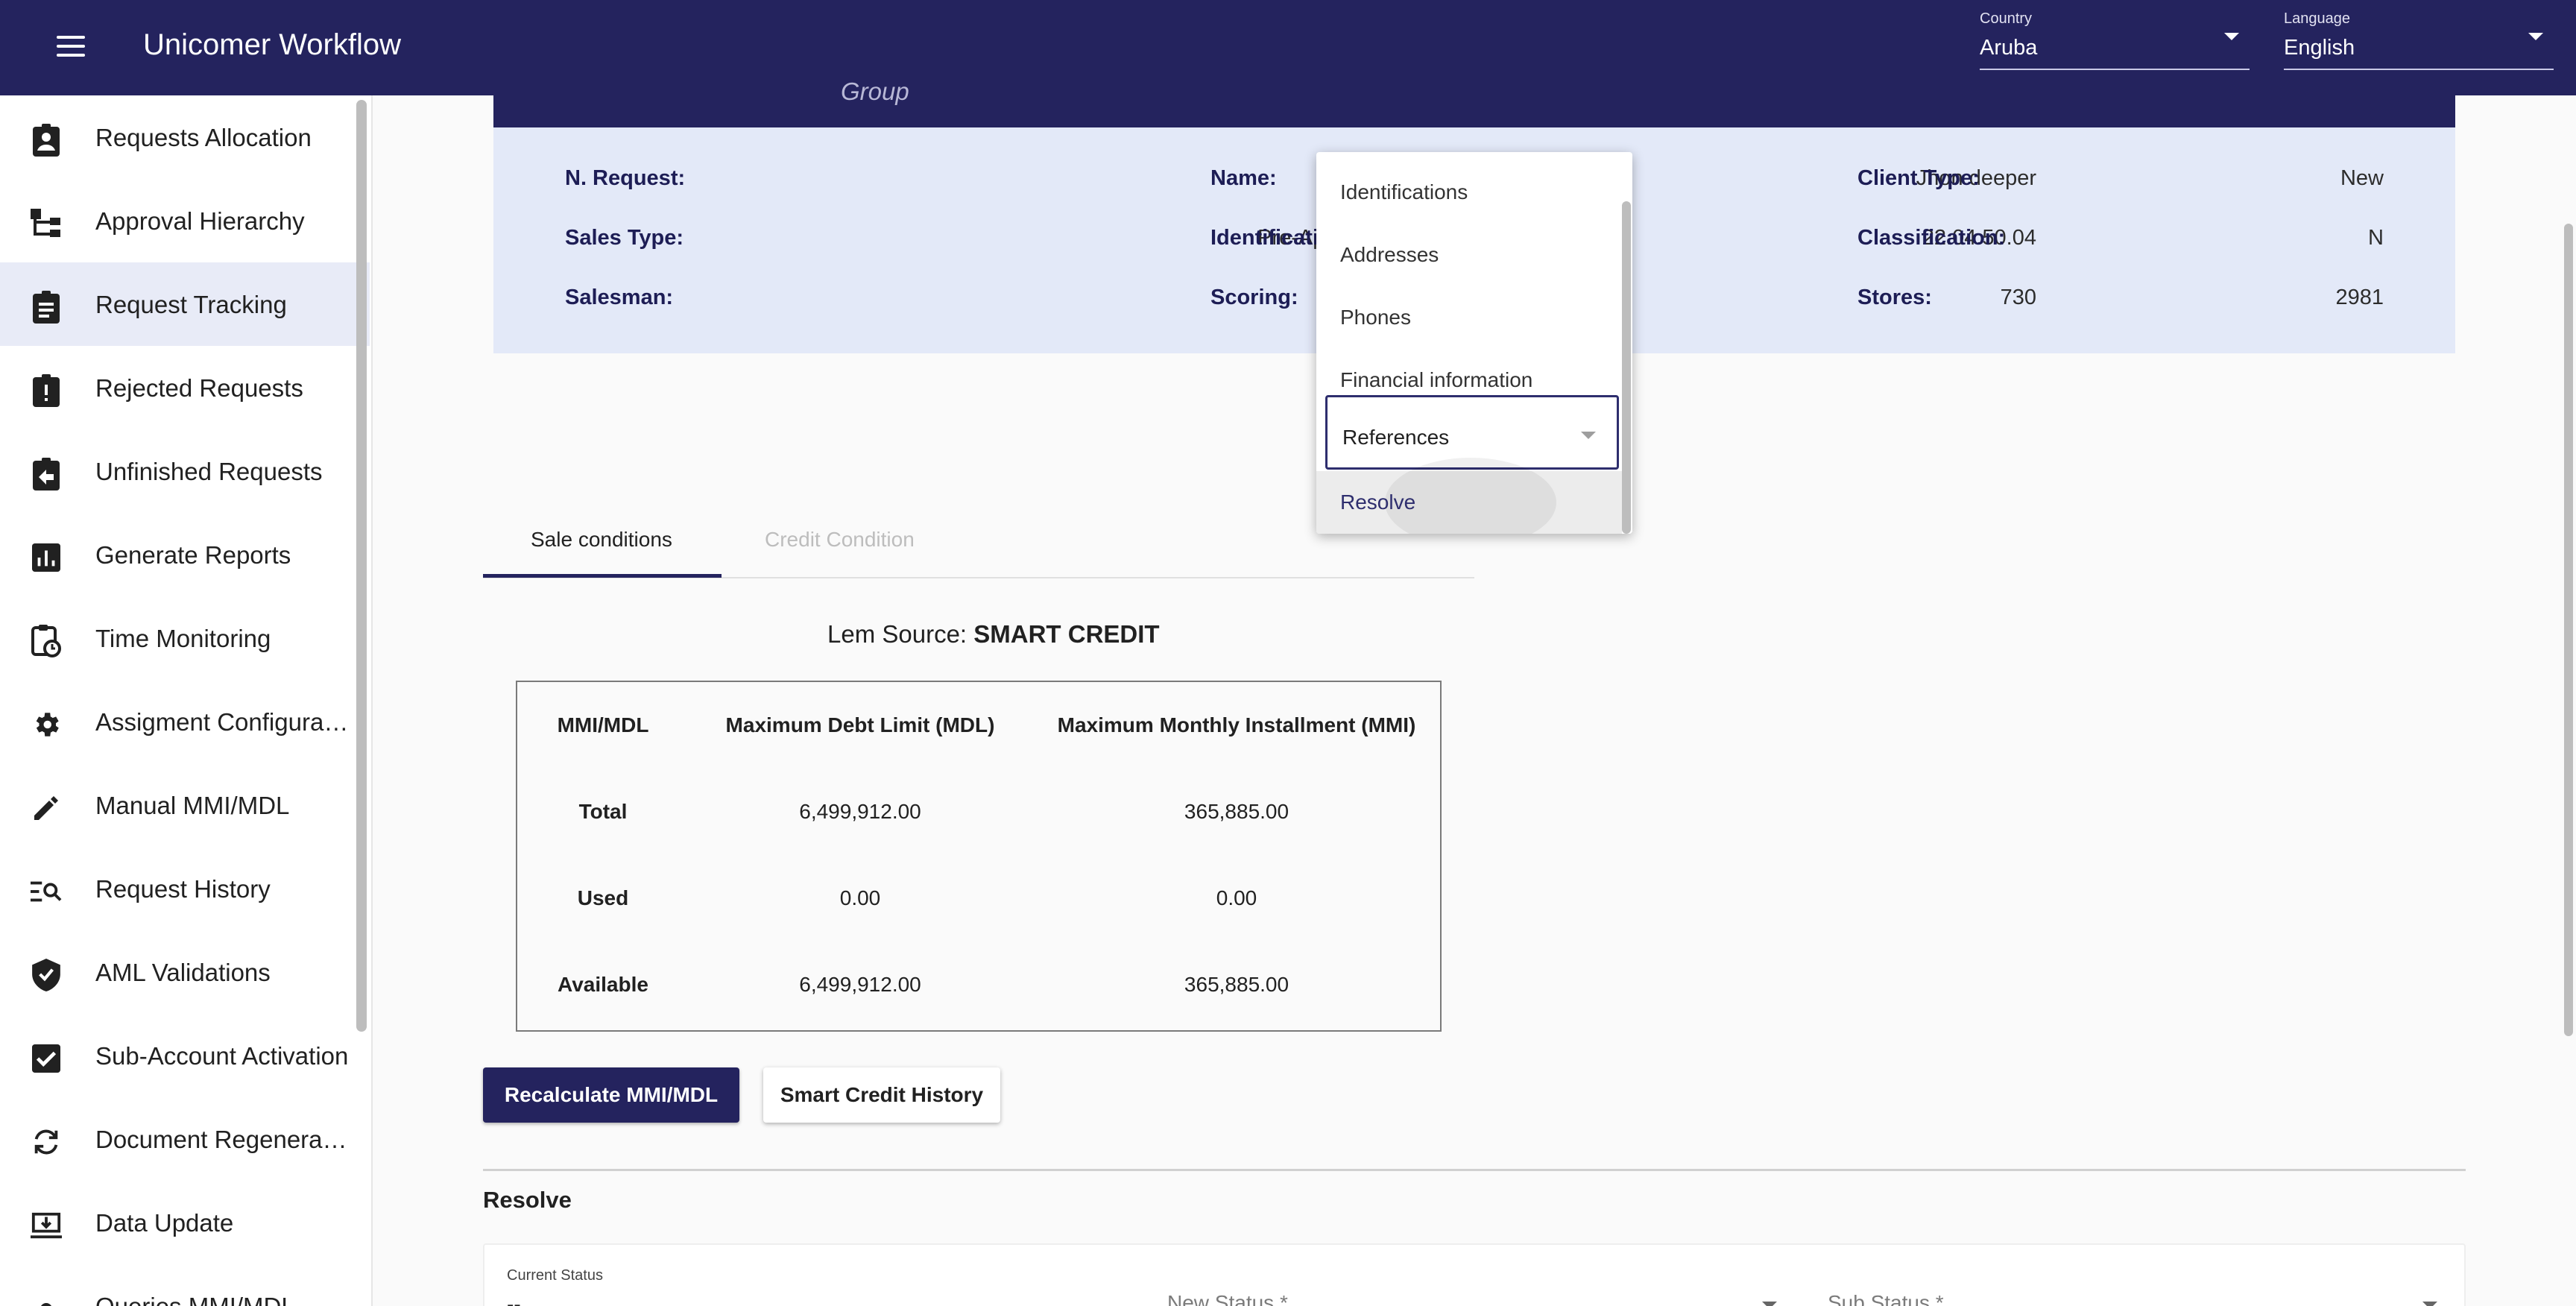 Image resolution: width=2576 pixels, height=1306 pixels. Describe the element at coordinates (46, 1142) in the screenshot. I see `refresh-icon` at that location.